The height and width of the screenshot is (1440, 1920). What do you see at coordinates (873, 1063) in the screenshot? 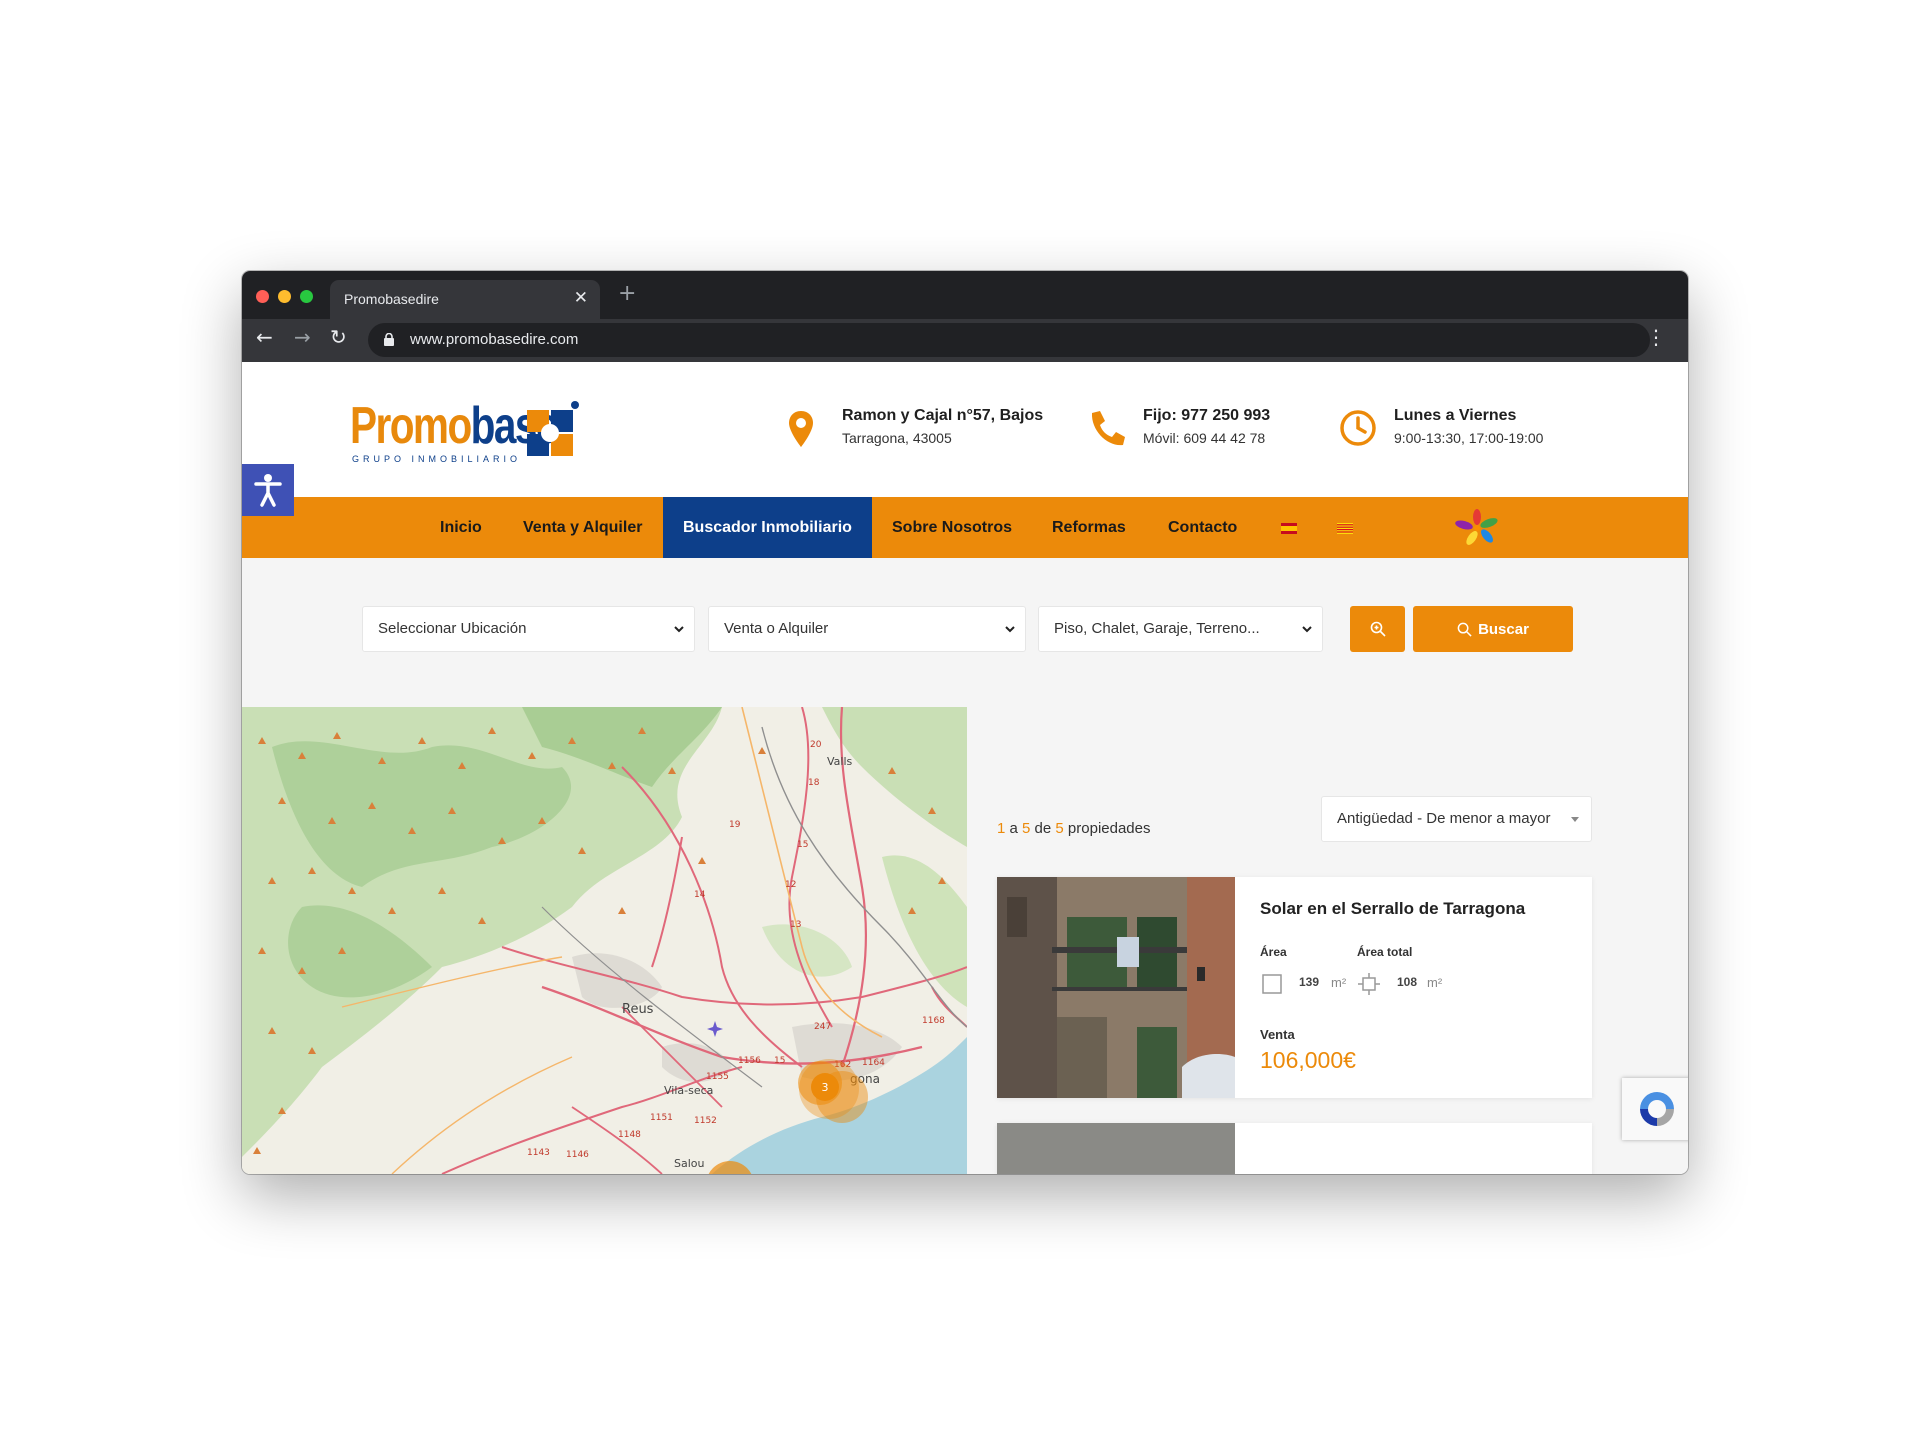
I see `svg-text: 1164` at bounding box center [873, 1063].